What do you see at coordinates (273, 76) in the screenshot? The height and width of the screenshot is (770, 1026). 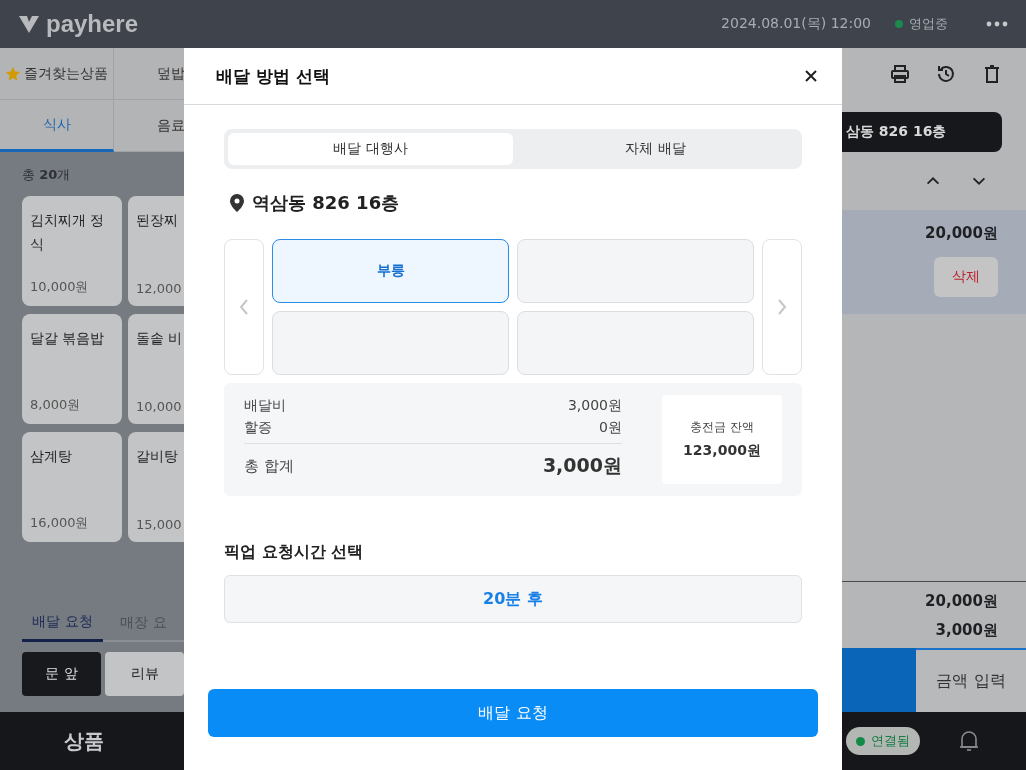 I see `dialog-title: 배달 방법 선택` at bounding box center [273, 76].